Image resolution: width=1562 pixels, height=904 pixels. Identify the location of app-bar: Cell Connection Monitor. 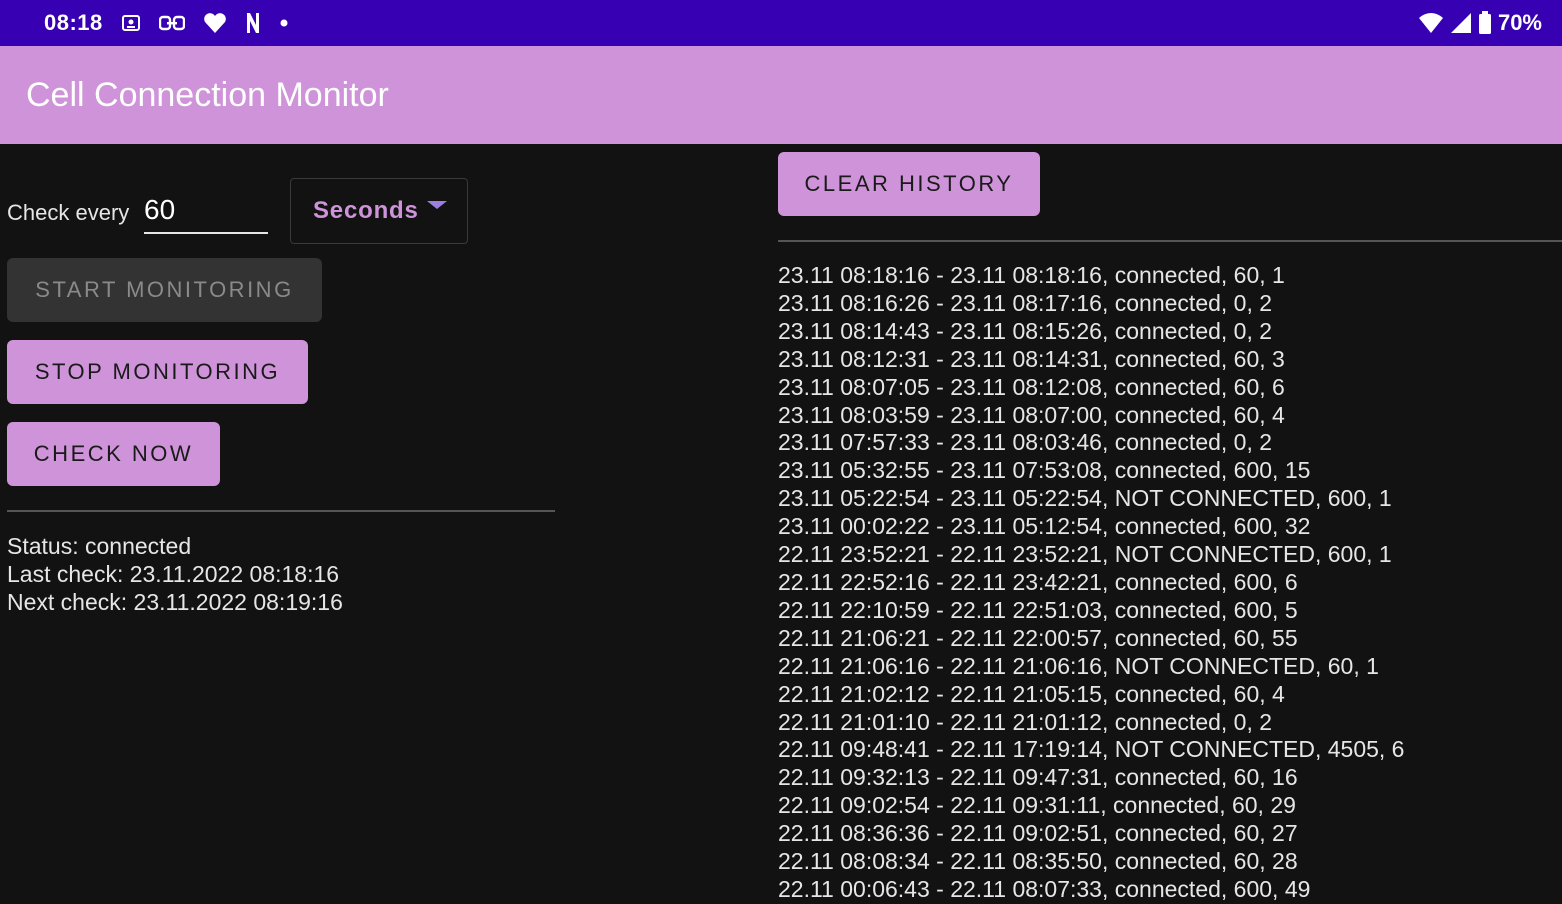
(781, 95).